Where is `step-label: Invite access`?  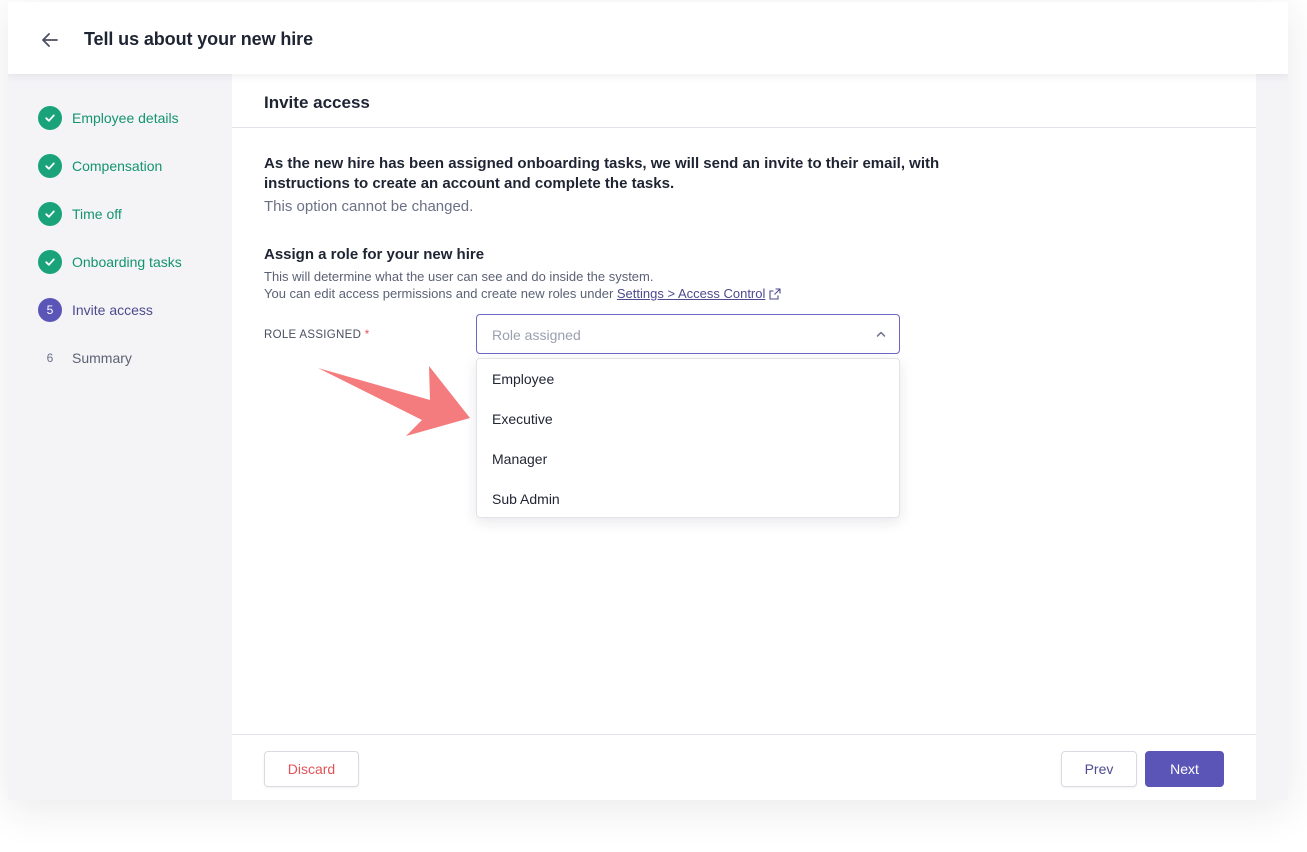
step-label: Invite access is located at coordinates (112, 310).